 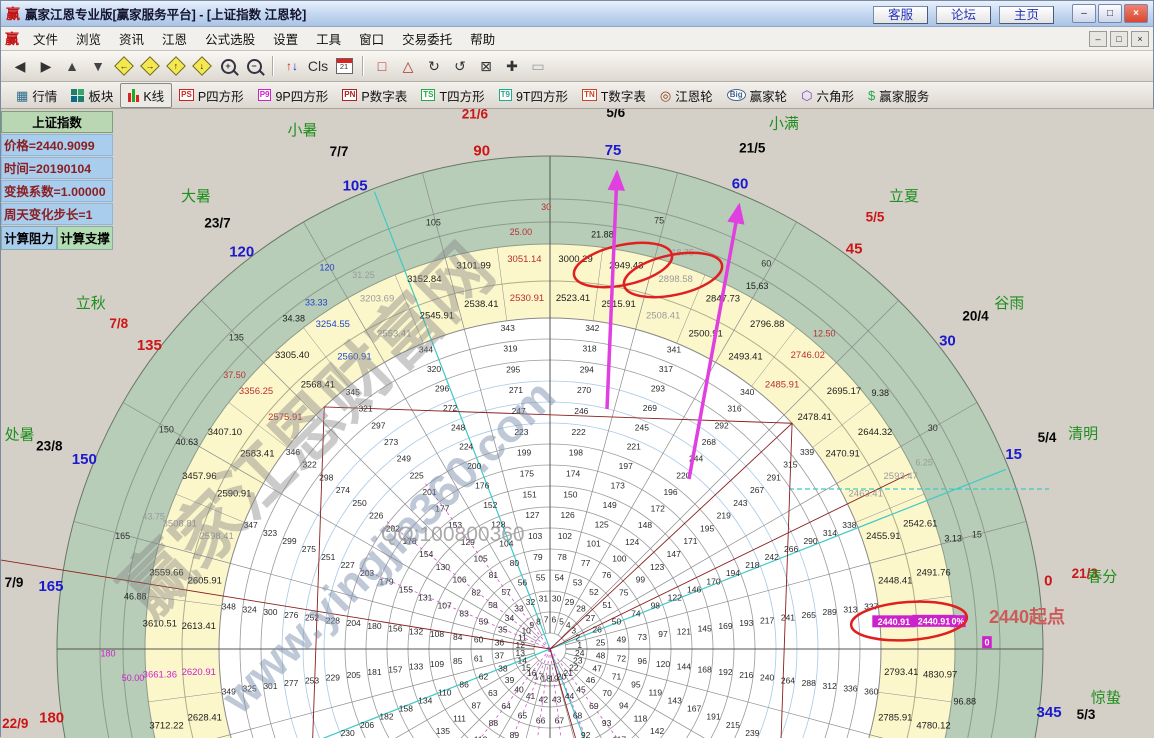 I want to click on updown-arrows-button: ↑ ↓, so click(x=292, y=66).